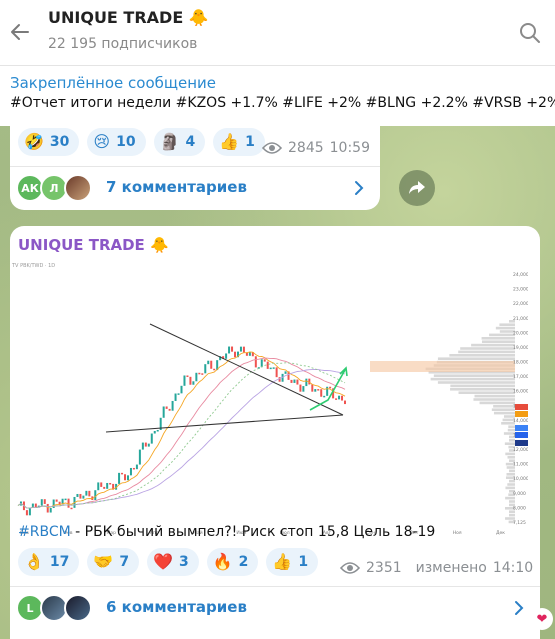 The height and width of the screenshot is (639, 555). I want to click on search-icon, so click(530, 33).